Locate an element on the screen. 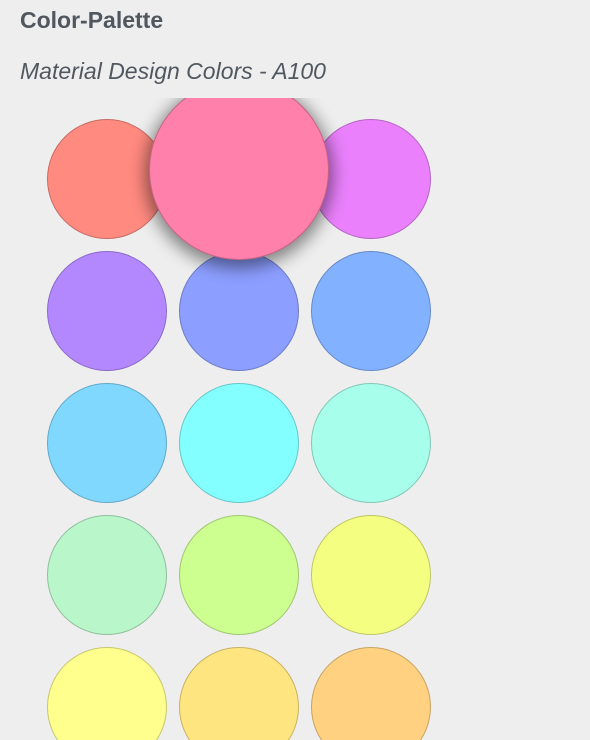 The height and width of the screenshot is (740, 590). color-swatch-teal-a100 is located at coordinates (371, 443).